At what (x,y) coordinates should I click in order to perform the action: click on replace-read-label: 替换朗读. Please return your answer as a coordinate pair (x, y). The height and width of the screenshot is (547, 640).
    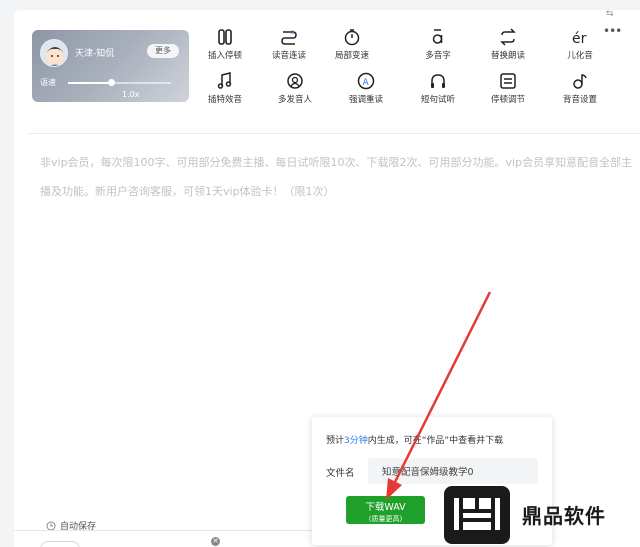
    Looking at the image, I should click on (507, 56).